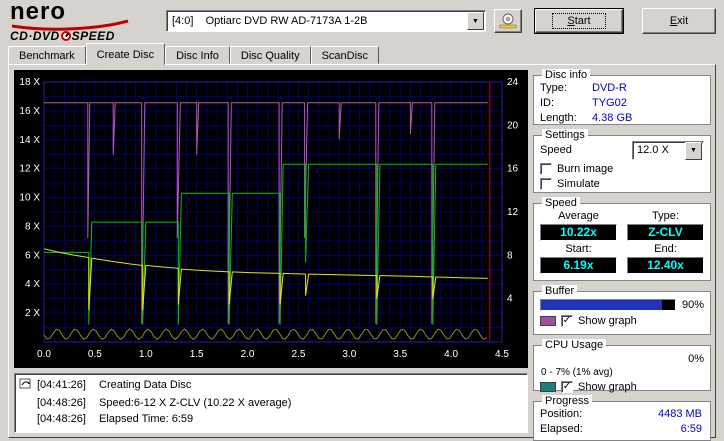 This screenshot has width=724, height=441. Describe the element at coordinates (44, 354) in the screenshot. I see `svg-text: 0.0` at that location.